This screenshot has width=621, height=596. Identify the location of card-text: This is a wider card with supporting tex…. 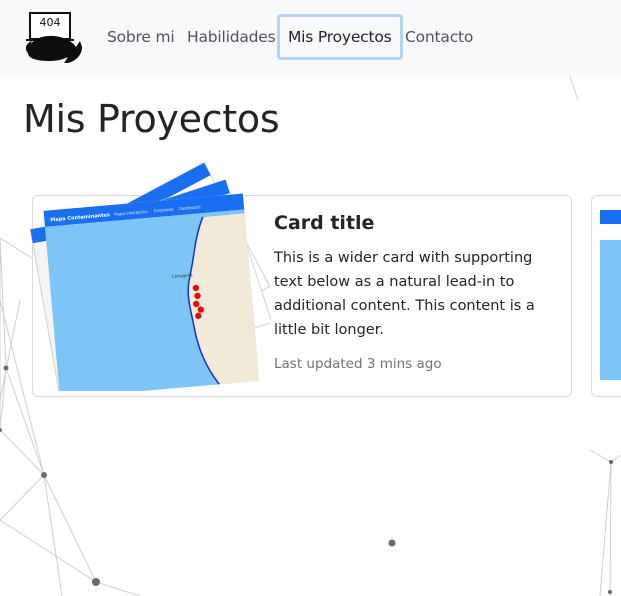
(404, 294).